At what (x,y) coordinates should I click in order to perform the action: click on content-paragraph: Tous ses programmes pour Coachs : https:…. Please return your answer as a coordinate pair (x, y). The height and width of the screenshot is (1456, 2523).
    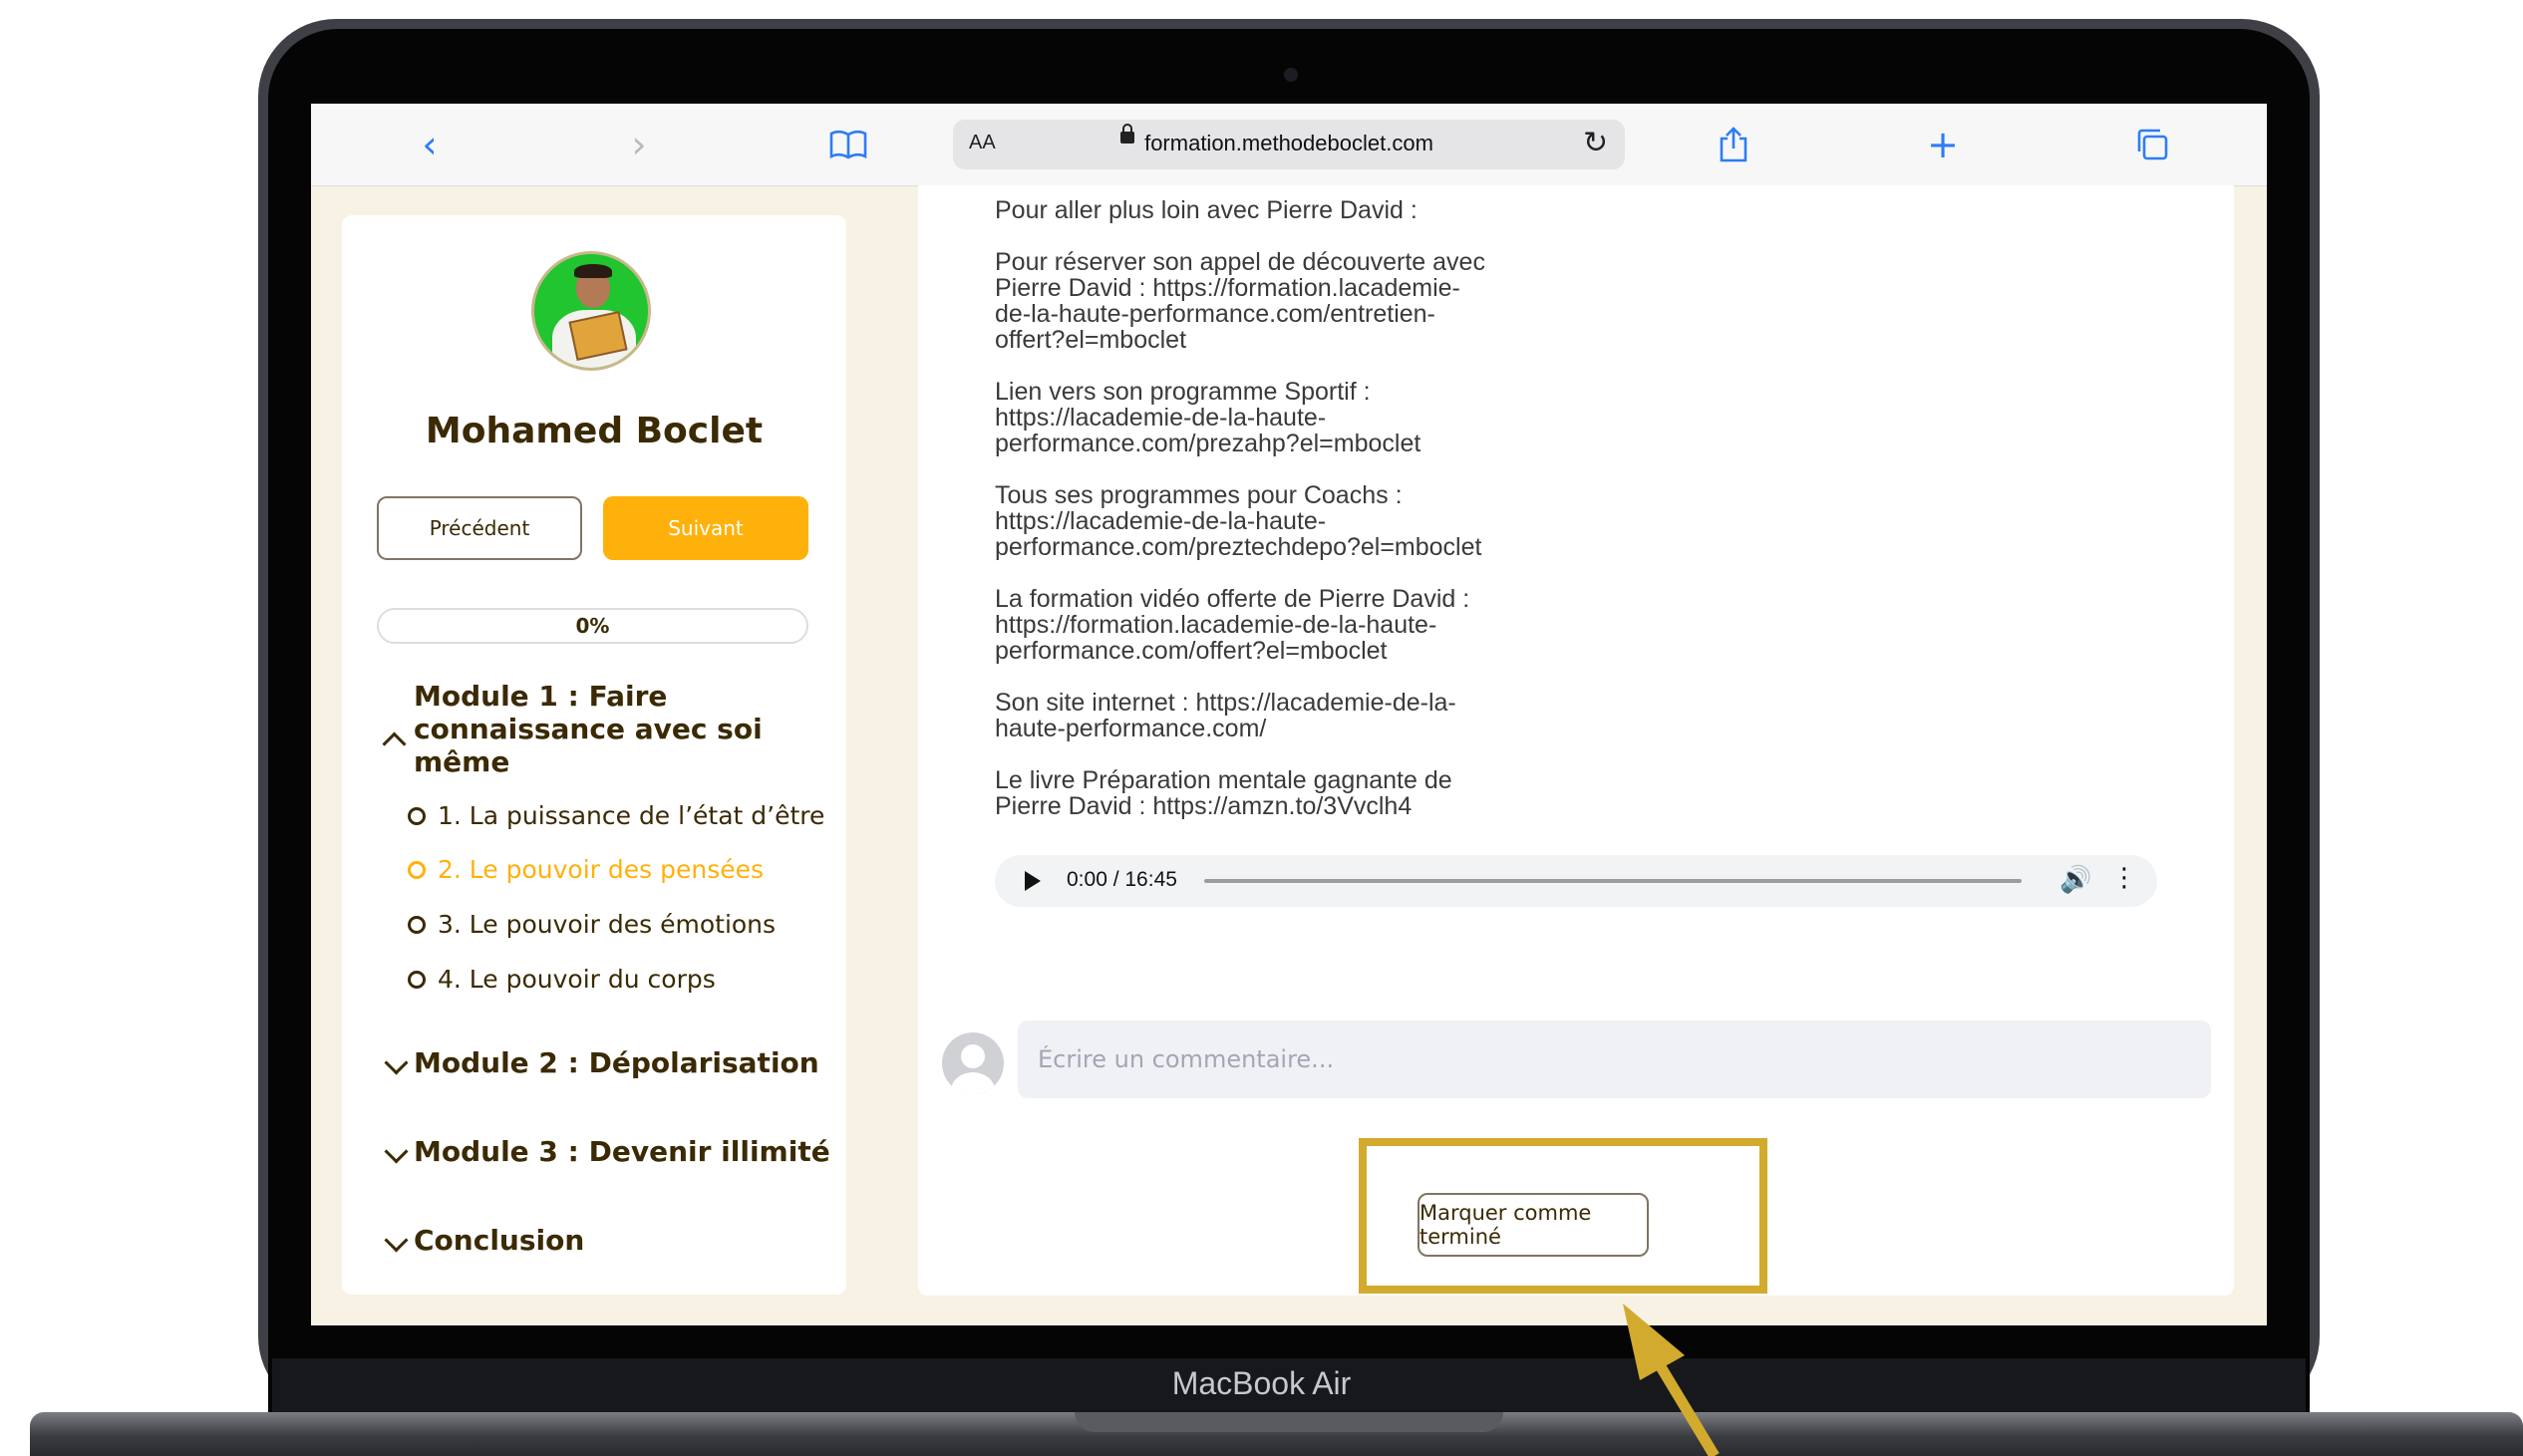
    Looking at the image, I should click on (1239, 521).